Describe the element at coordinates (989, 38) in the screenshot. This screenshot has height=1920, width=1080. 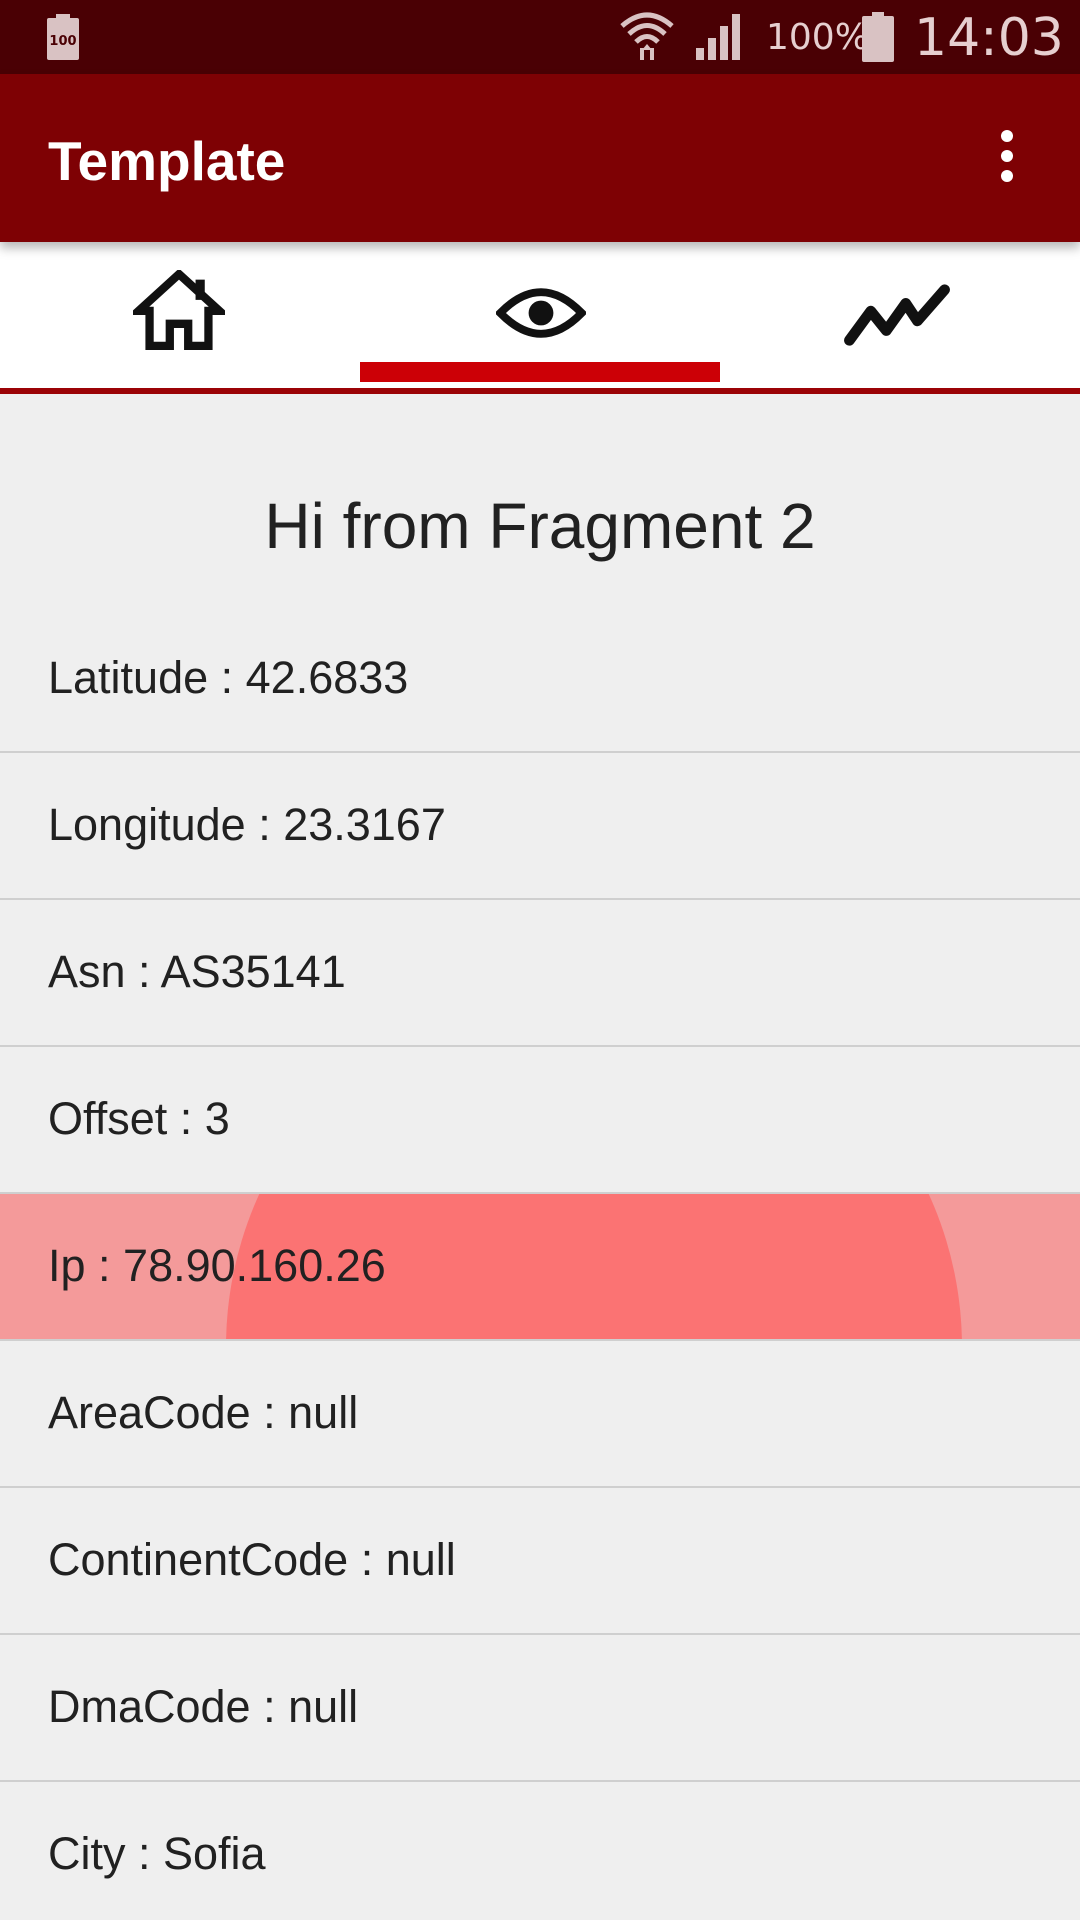
I see `status-clock: 14:03` at that location.